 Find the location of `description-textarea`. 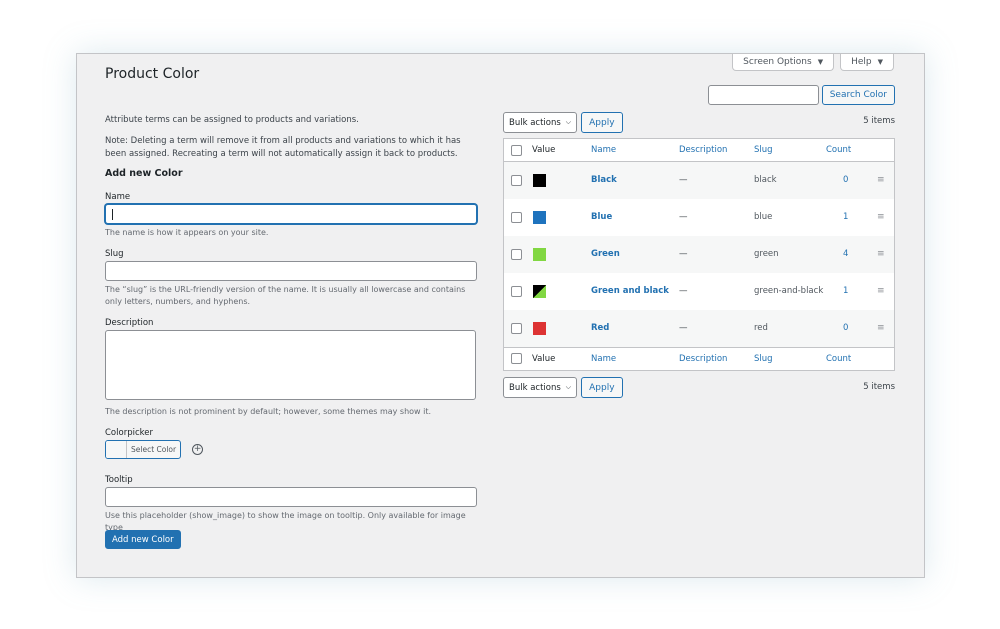

description-textarea is located at coordinates (290, 365).